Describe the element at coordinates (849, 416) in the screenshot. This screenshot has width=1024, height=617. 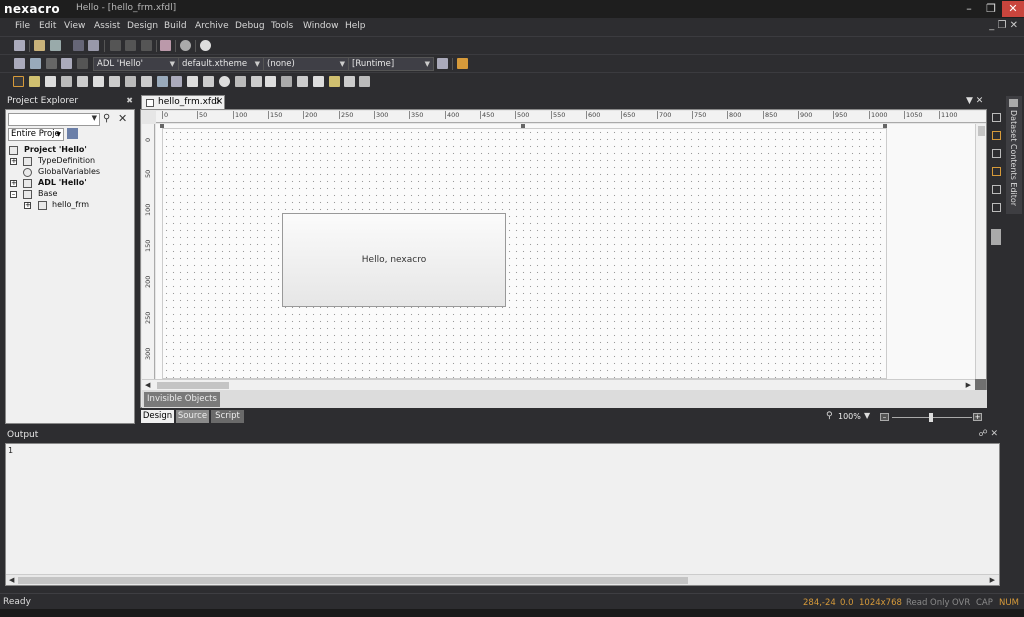
I see `zoom-value: 100%` at that location.